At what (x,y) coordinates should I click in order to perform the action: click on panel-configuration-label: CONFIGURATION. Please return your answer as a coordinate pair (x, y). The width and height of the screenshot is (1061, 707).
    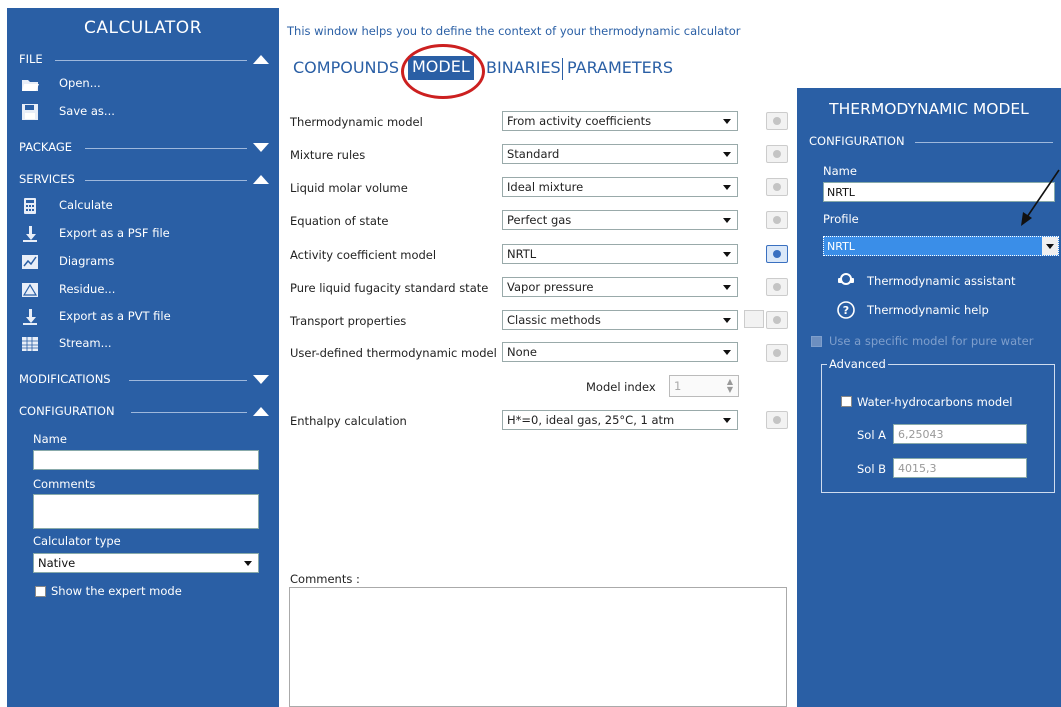
    Looking at the image, I should click on (857, 141).